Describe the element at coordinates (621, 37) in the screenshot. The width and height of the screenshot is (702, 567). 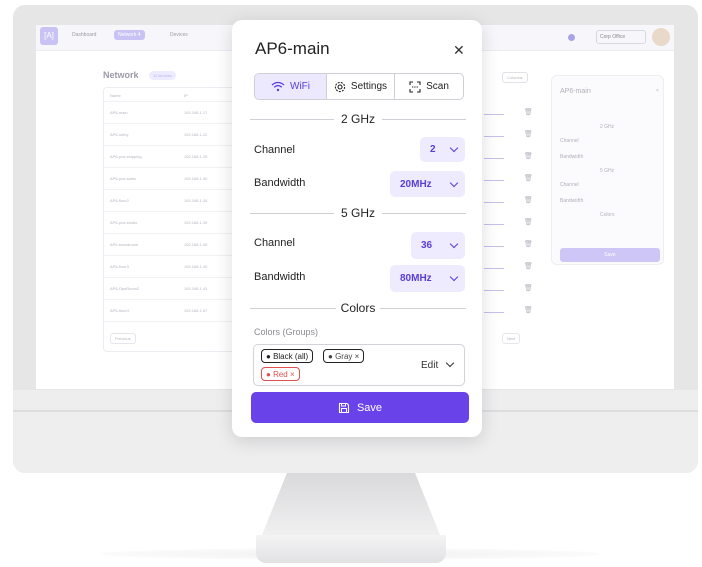
I see `org-select: Corp Office` at that location.